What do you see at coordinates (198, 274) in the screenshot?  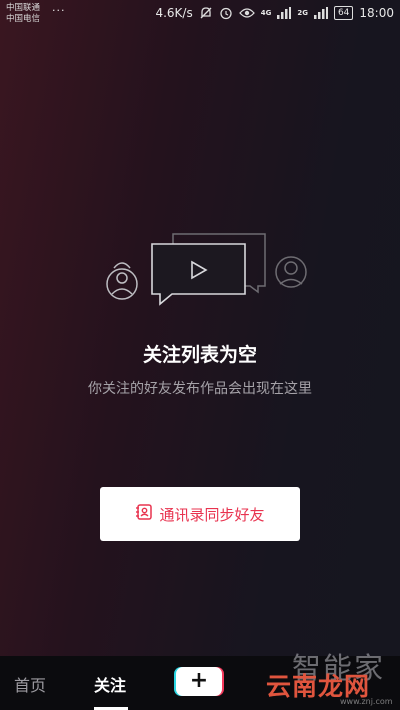 I see `video-chat-bubble-icon` at bounding box center [198, 274].